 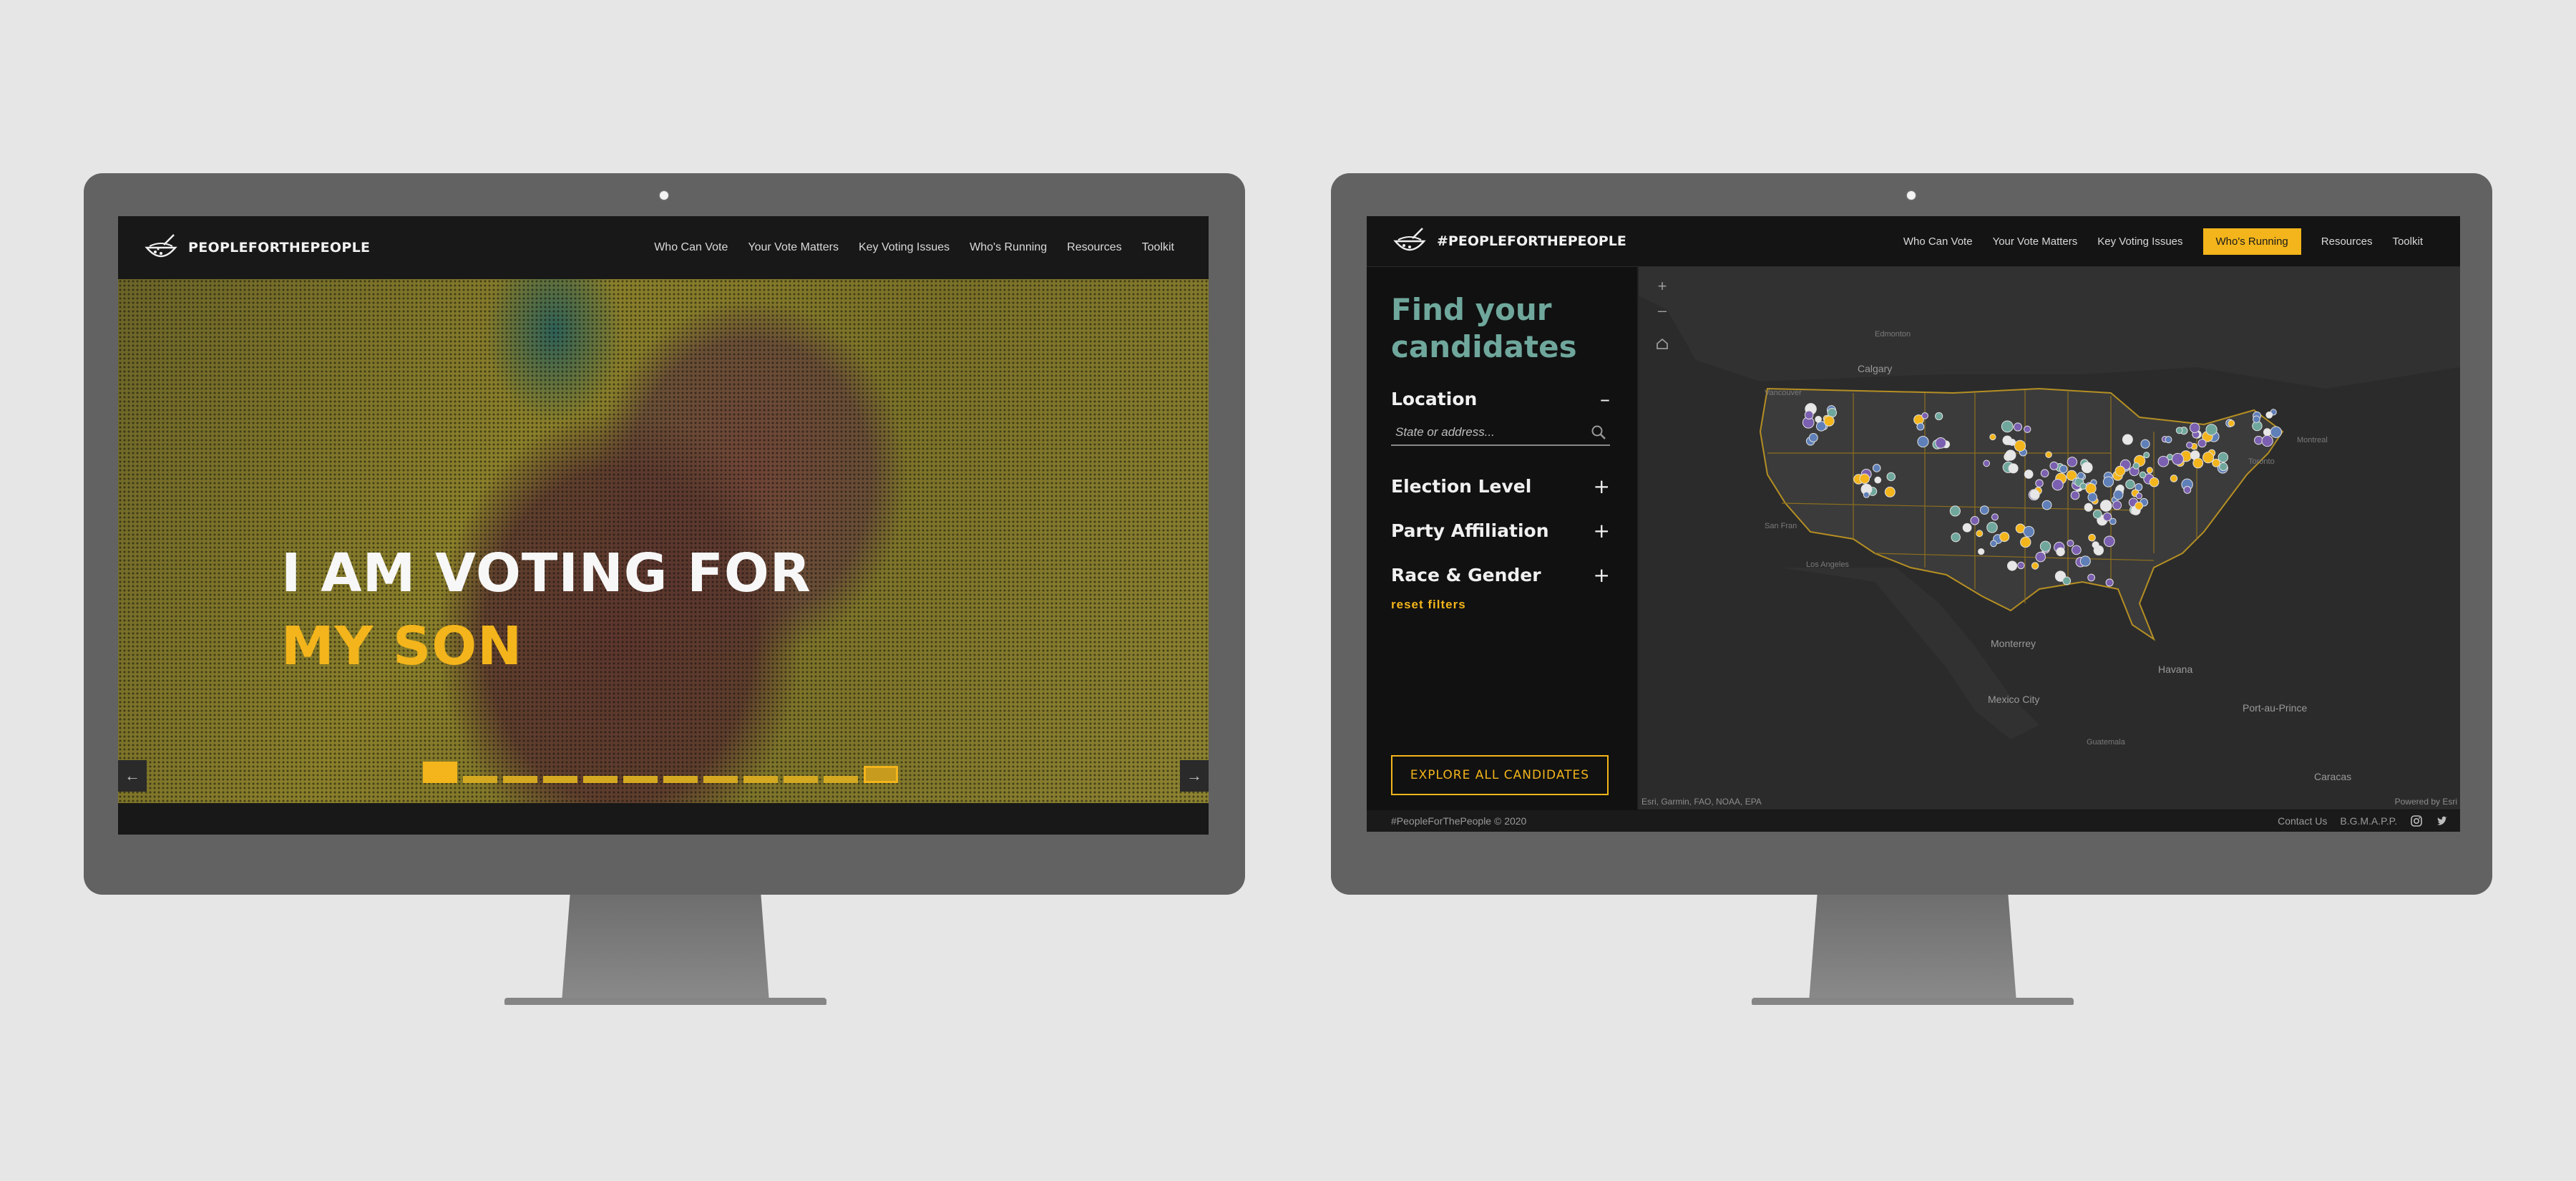 What do you see at coordinates (2416, 821) in the screenshot?
I see `instagram-icon` at bounding box center [2416, 821].